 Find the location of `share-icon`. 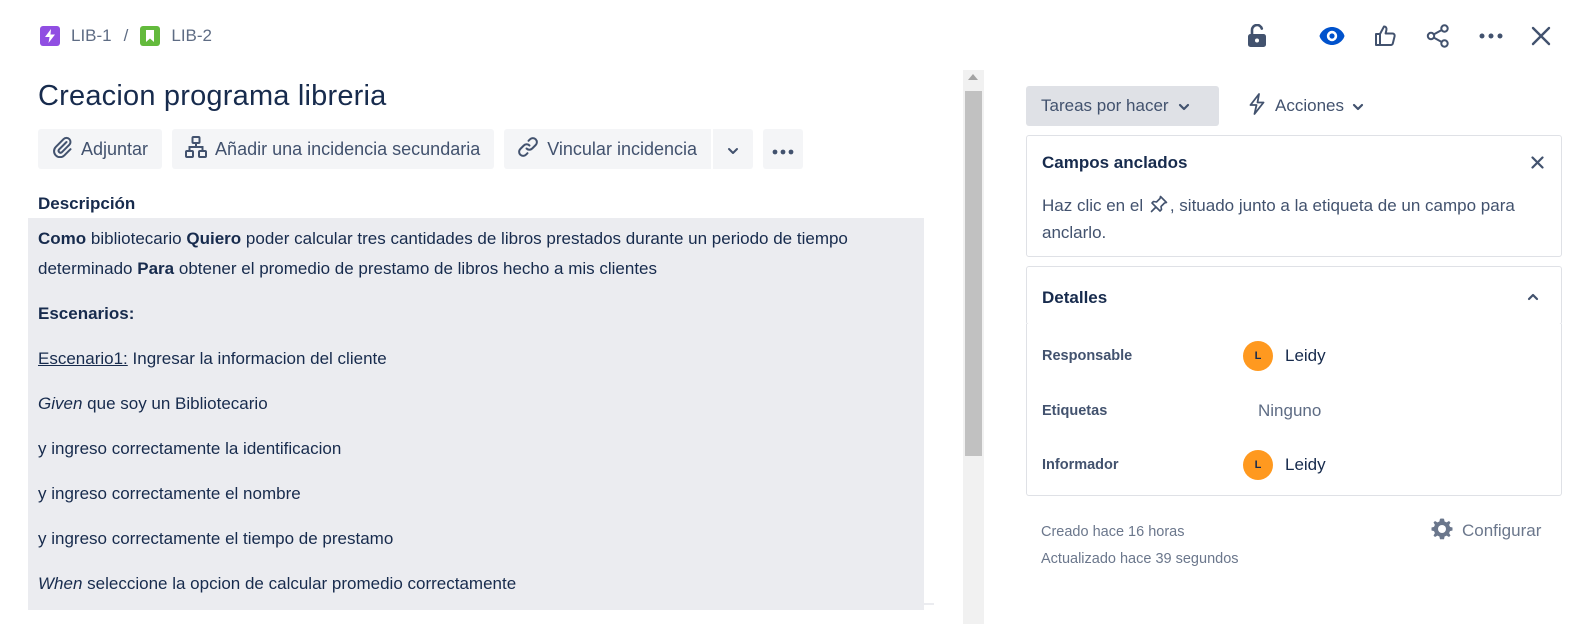

share-icon is located at coordinates (1438, 36).